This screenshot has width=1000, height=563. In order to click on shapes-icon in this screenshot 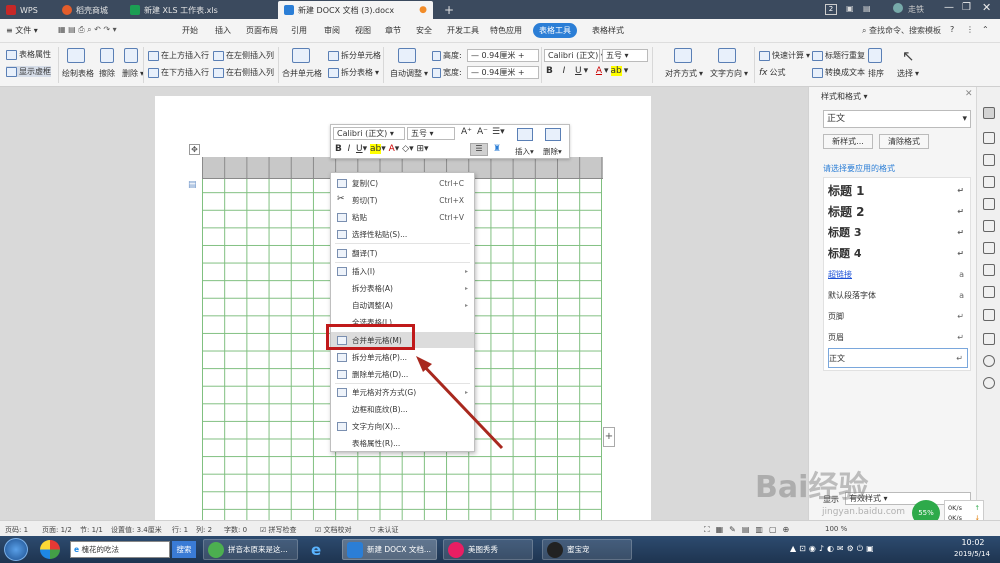, I will do `click(989, 160)`.